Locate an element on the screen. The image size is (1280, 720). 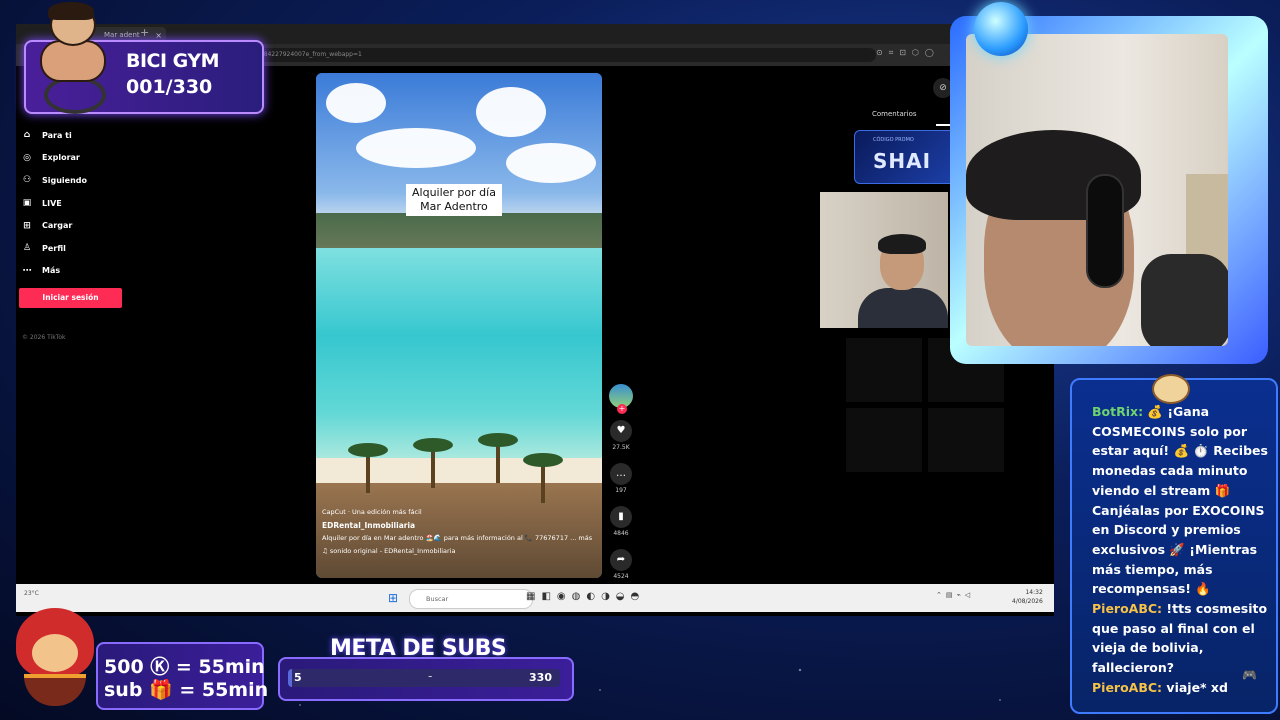
video-land is located at coordinates (459, 233).